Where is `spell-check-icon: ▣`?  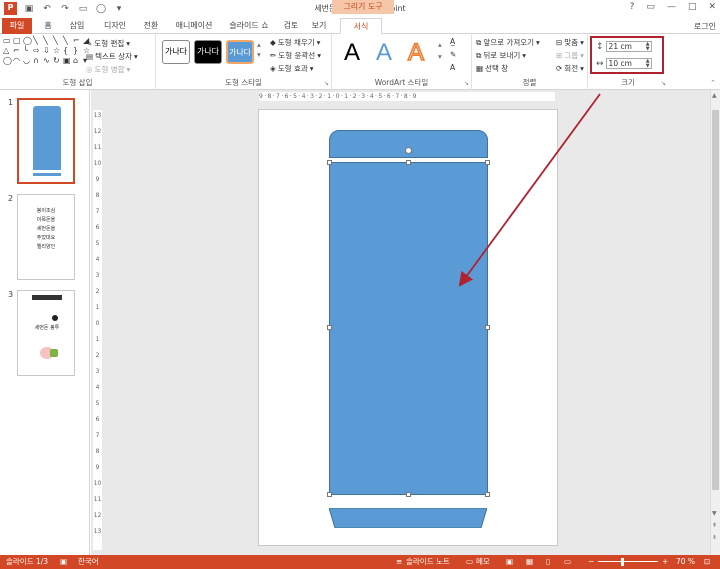
spell-check-icon: ▣ is located at coordinates (63, 562).